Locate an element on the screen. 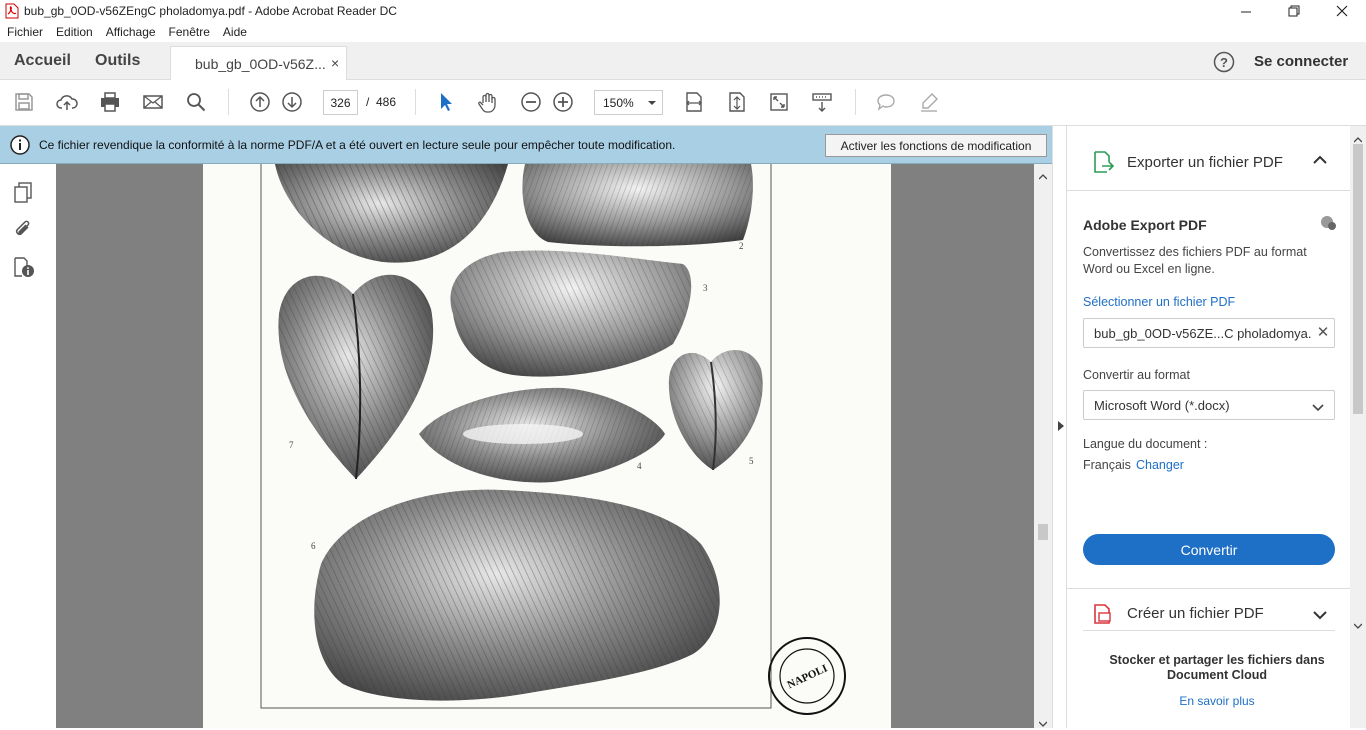  tab-document: bub_gb_0OD-v56Z... × is located at coordinates (258, 63).